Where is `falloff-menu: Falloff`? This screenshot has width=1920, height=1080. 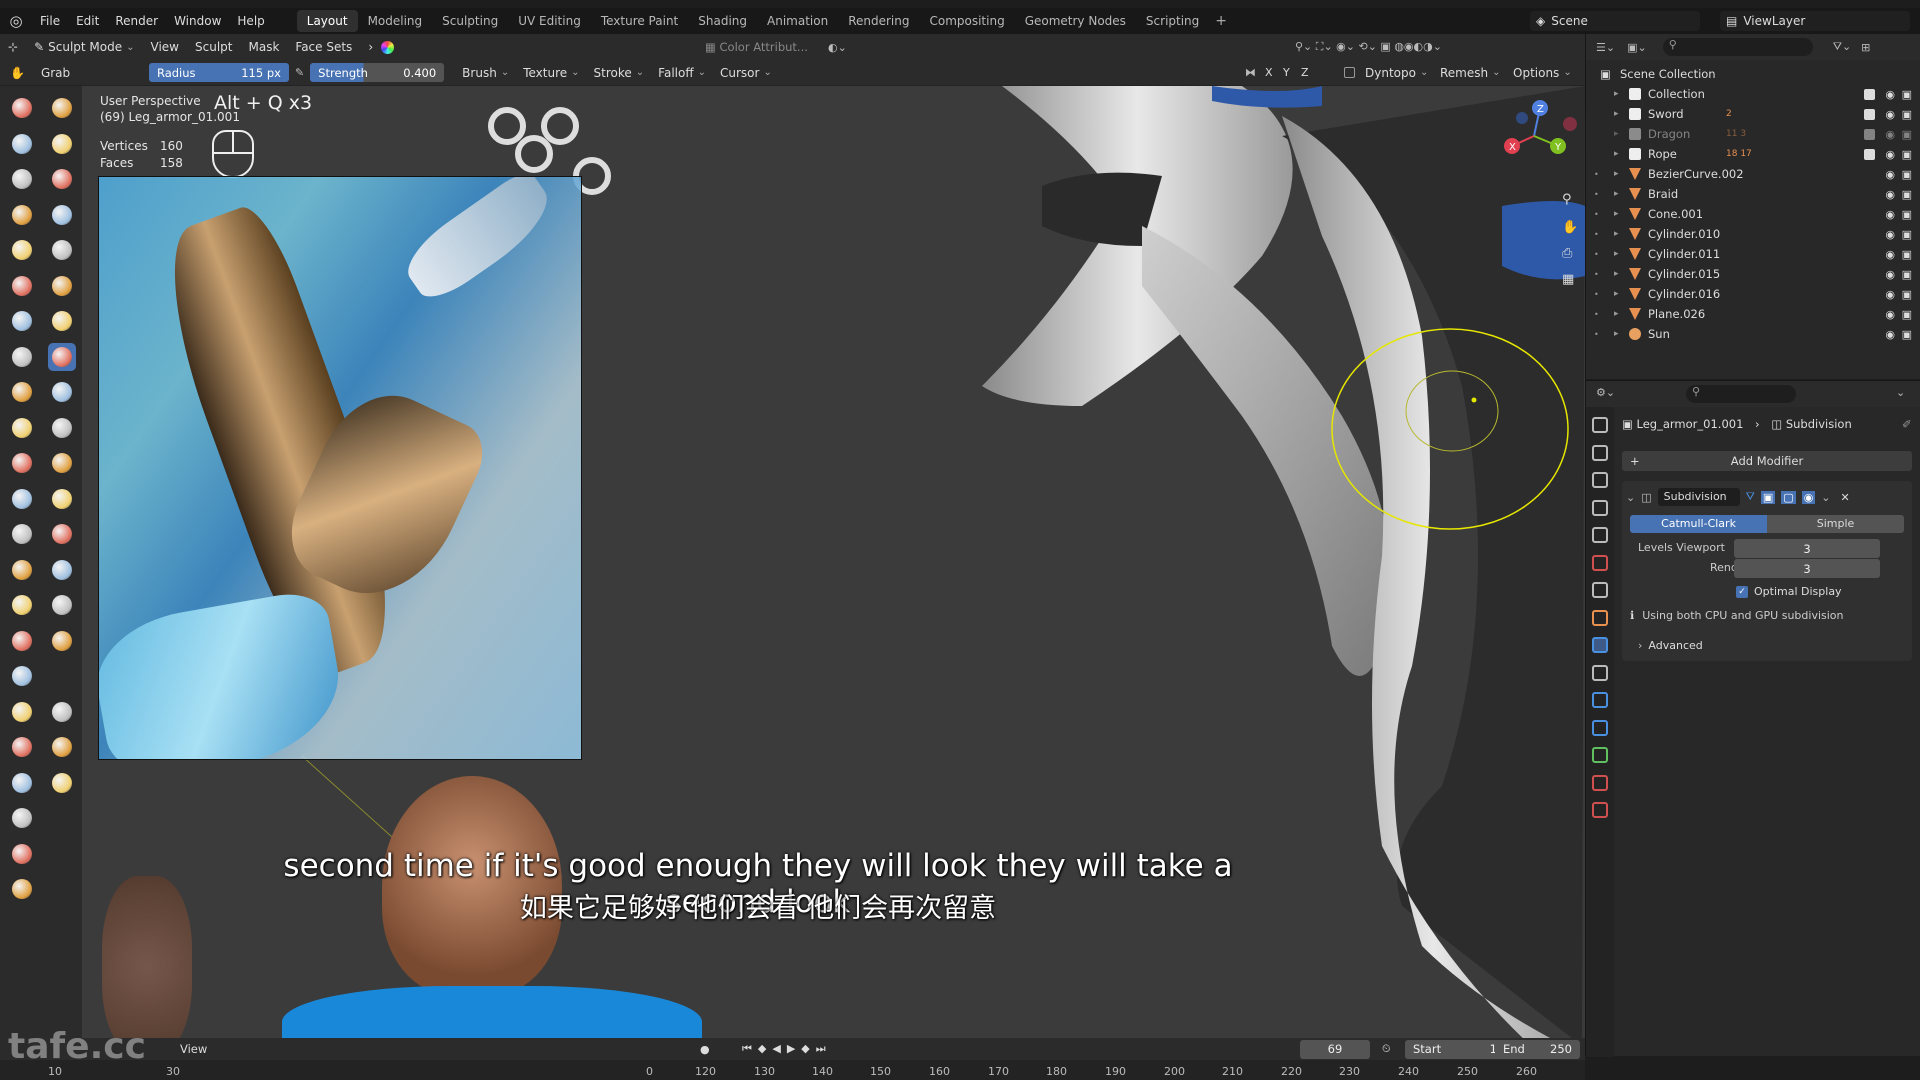
falloff-menu: Falloff is located at coordinates (682, 73).